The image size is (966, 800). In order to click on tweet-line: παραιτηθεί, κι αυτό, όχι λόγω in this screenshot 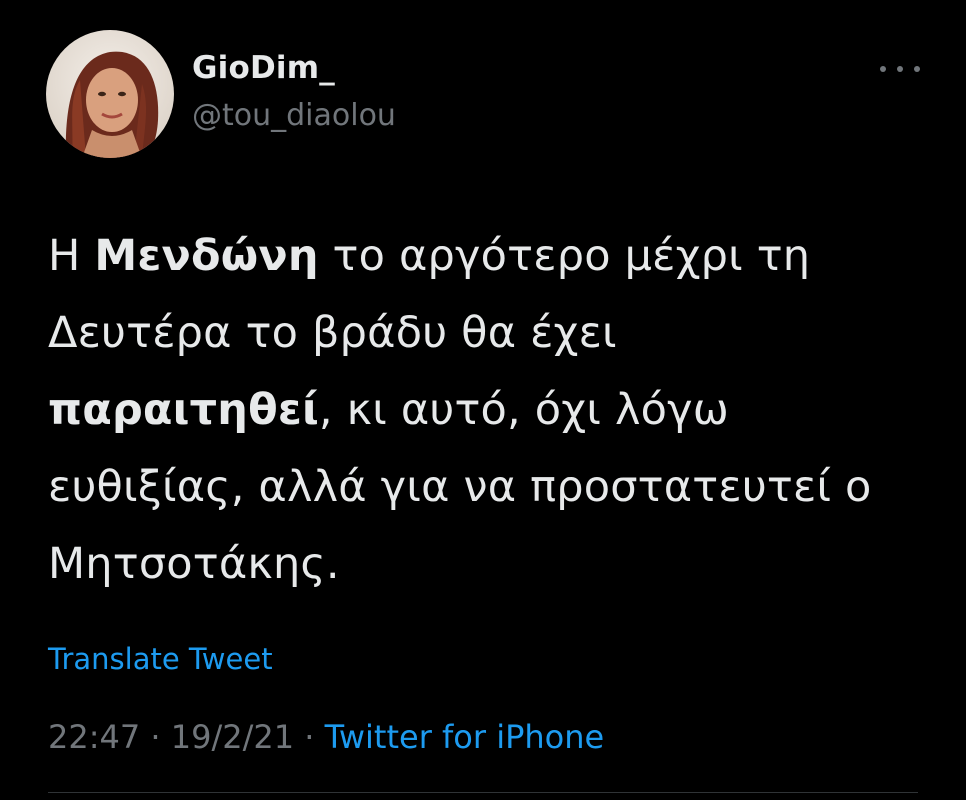, I will do `click(483, 410)`.